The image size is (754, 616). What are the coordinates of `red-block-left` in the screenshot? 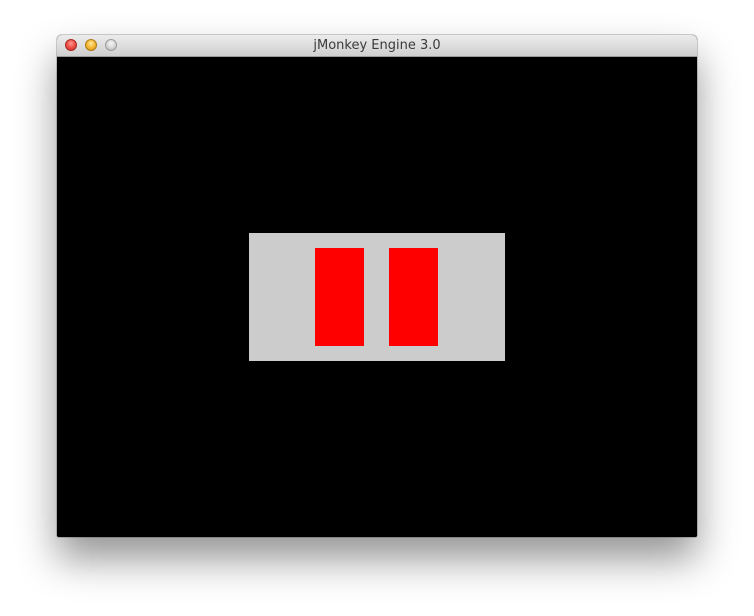 It's located at (339, 297).